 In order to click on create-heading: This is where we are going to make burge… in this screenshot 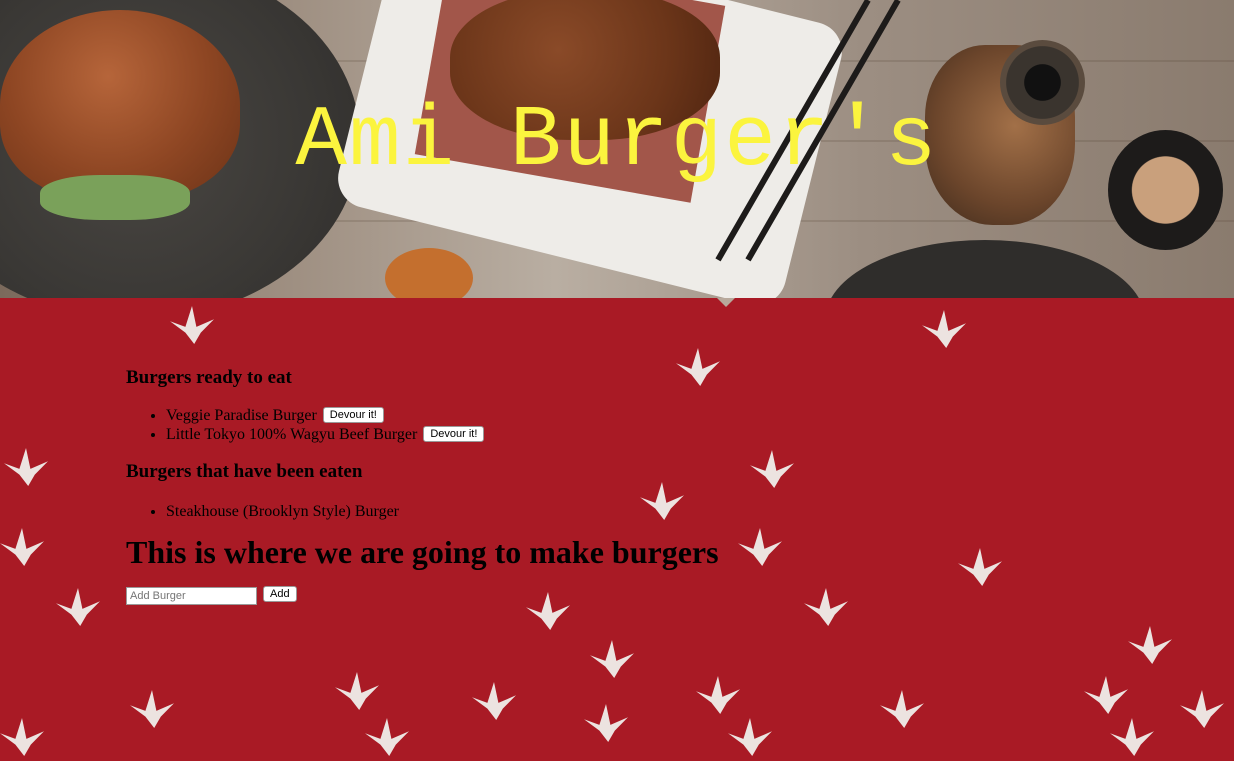, I will do `click(422, 552)`.